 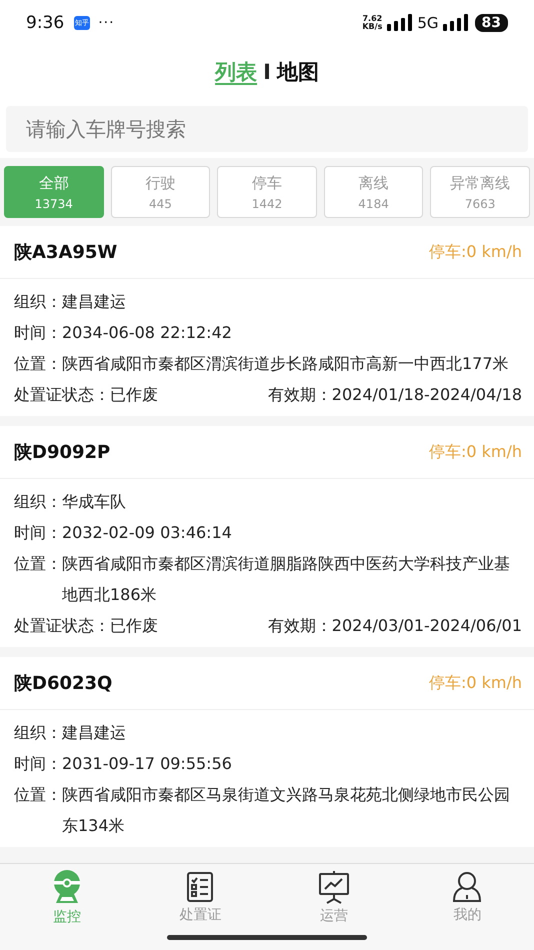 I want to click on filter-tab: 停车 1442, so click(x=267, y=192).